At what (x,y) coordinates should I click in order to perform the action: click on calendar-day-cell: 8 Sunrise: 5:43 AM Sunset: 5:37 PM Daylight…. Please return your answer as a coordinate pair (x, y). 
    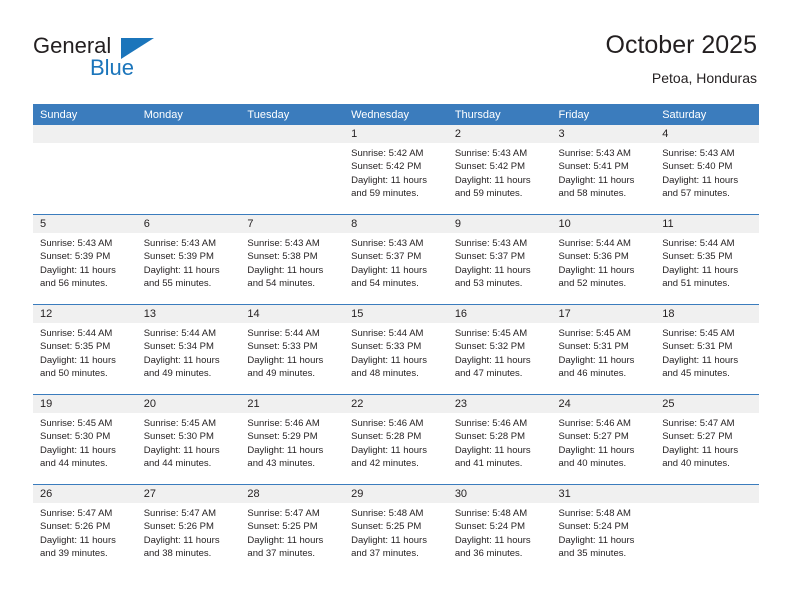
    Looking at the image, I should click on (396, 259).